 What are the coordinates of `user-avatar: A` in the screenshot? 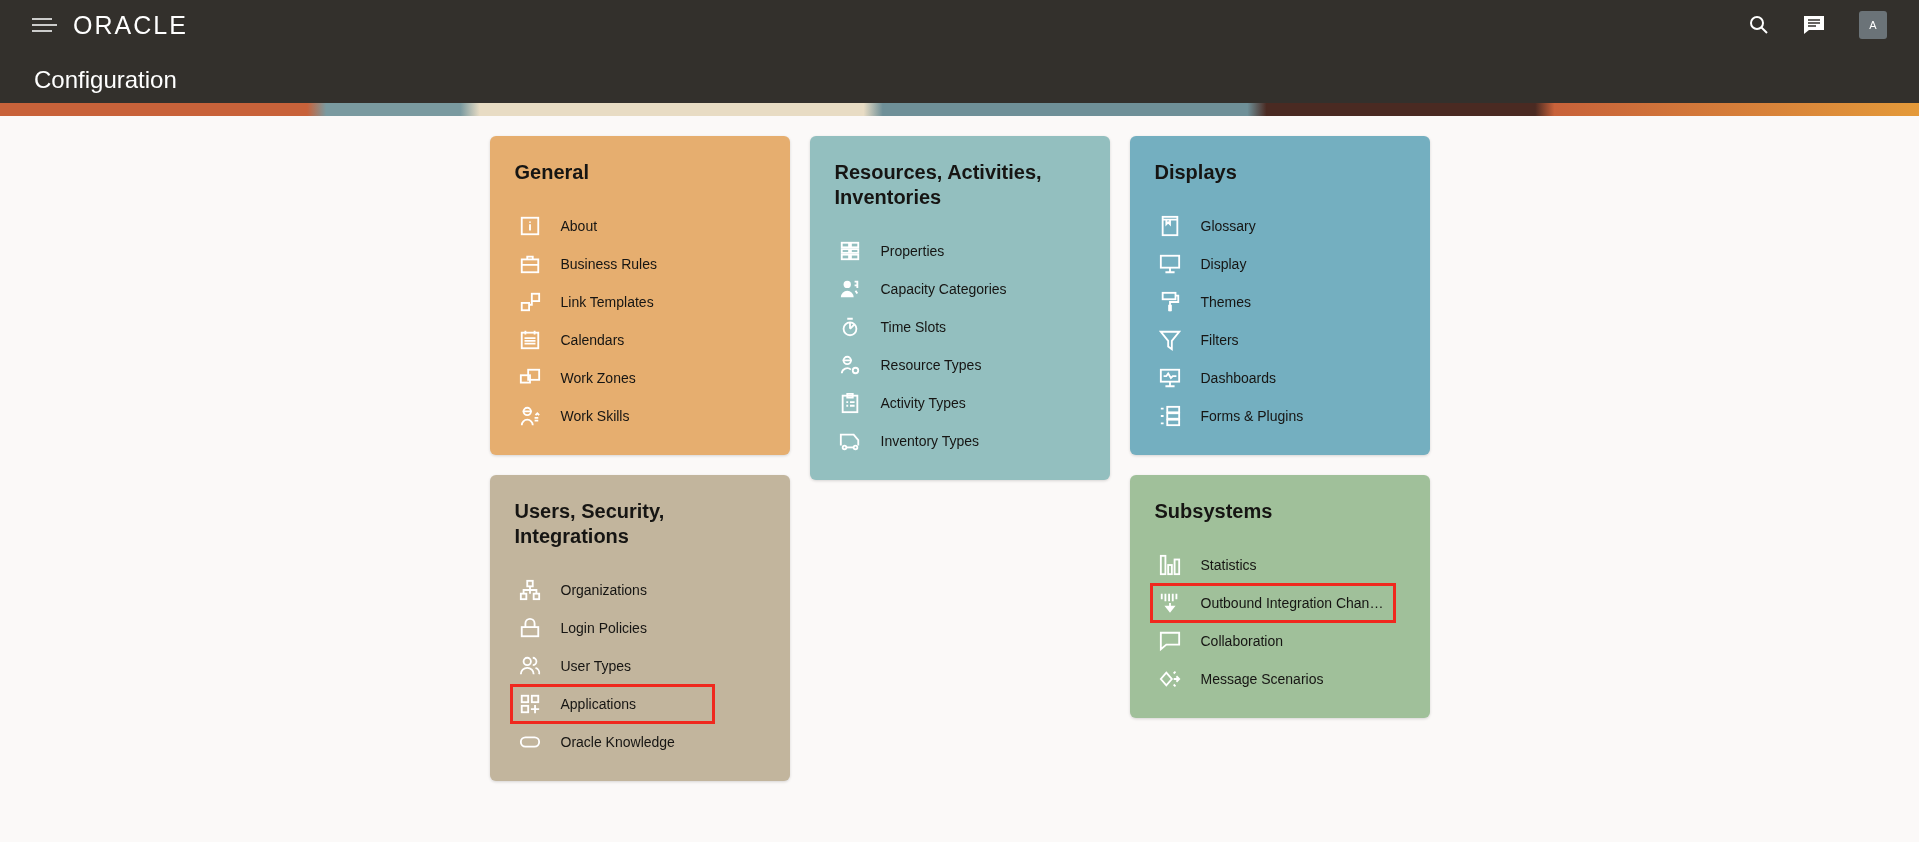 It's located at (1873, 25).